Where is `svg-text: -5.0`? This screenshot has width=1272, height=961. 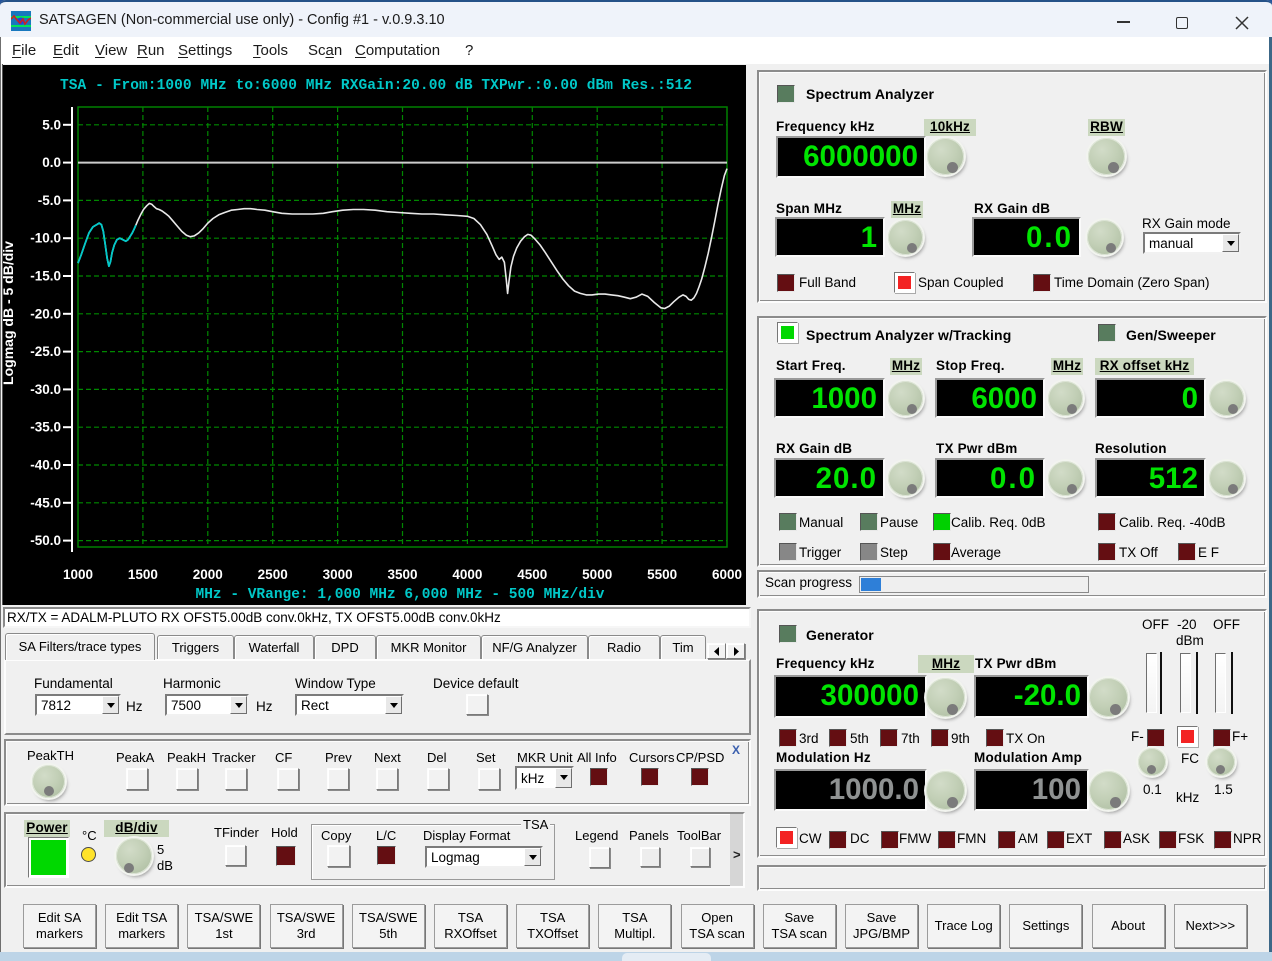
svg-text: -5.0 is located at coordinates (49, 200).